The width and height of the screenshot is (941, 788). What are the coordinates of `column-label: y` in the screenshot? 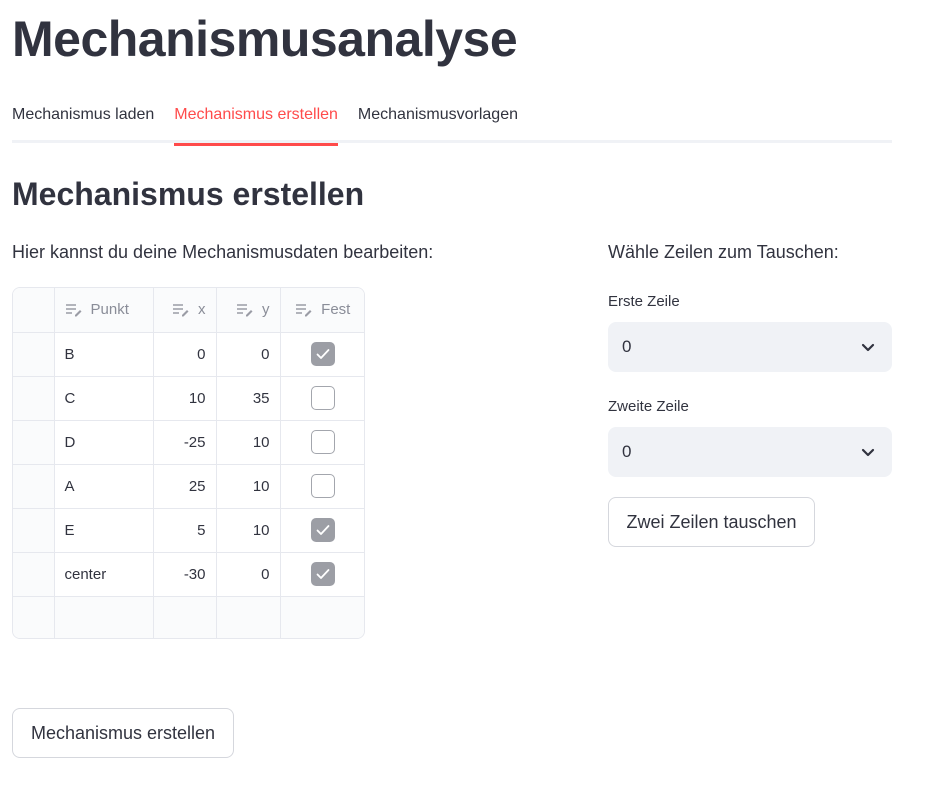 It's located at (266, 310).